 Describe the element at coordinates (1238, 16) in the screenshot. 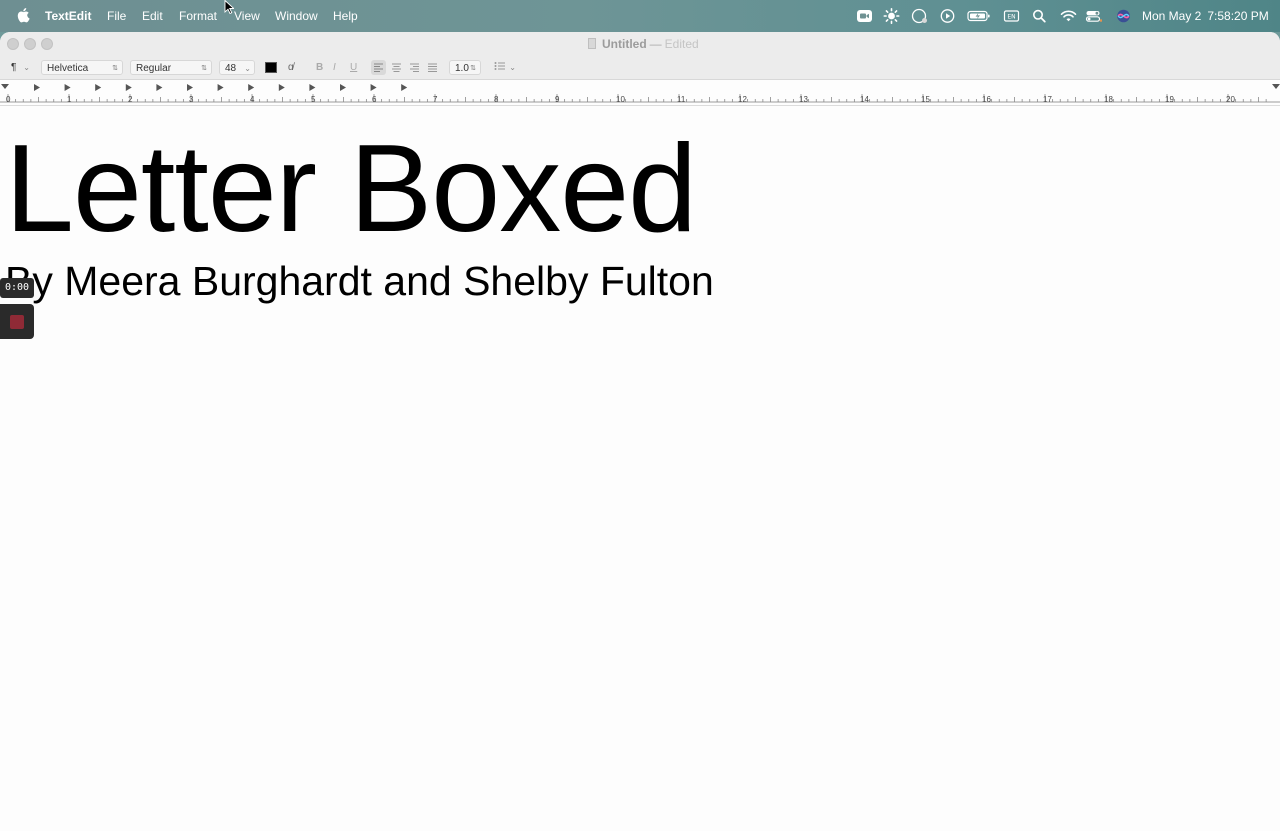

I see `clock-time: 7:58:20 PM` at that location.